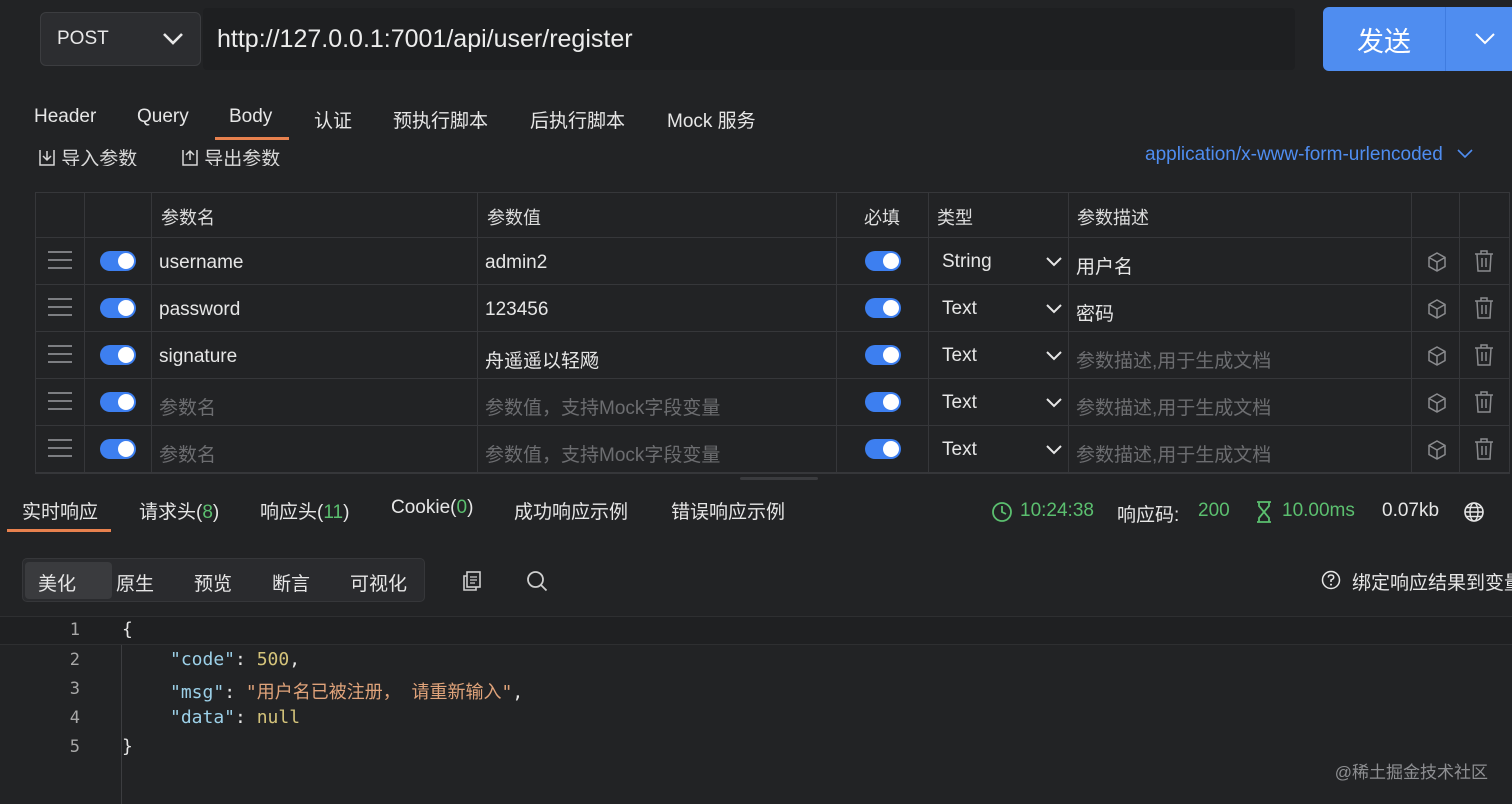 Image resolution: width=1512 pixels, height=804 pixels. Describe the element at coordinates (516, 310) in the screenshot. I see `param-value: 123456` at that location.